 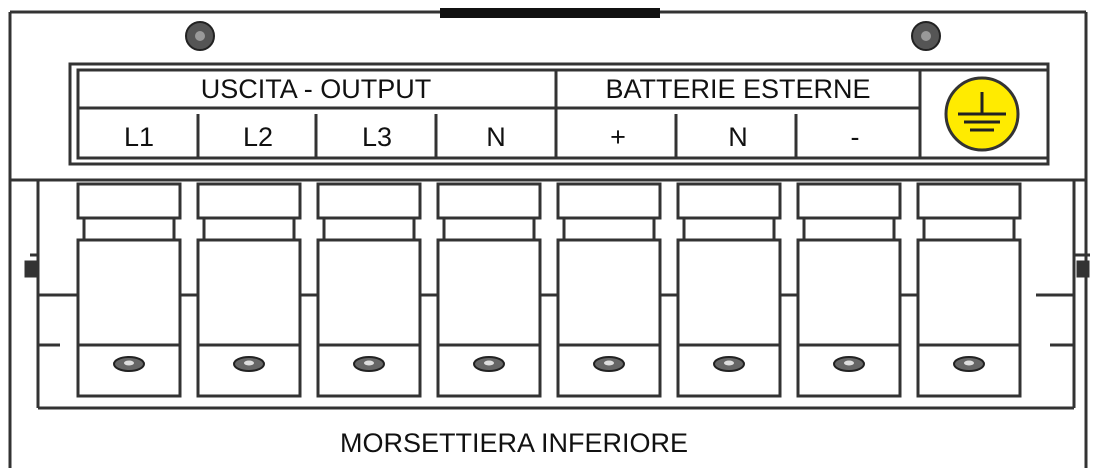 I want to click on terminal-label-battery-minus: -, so click(x=855, y=137).